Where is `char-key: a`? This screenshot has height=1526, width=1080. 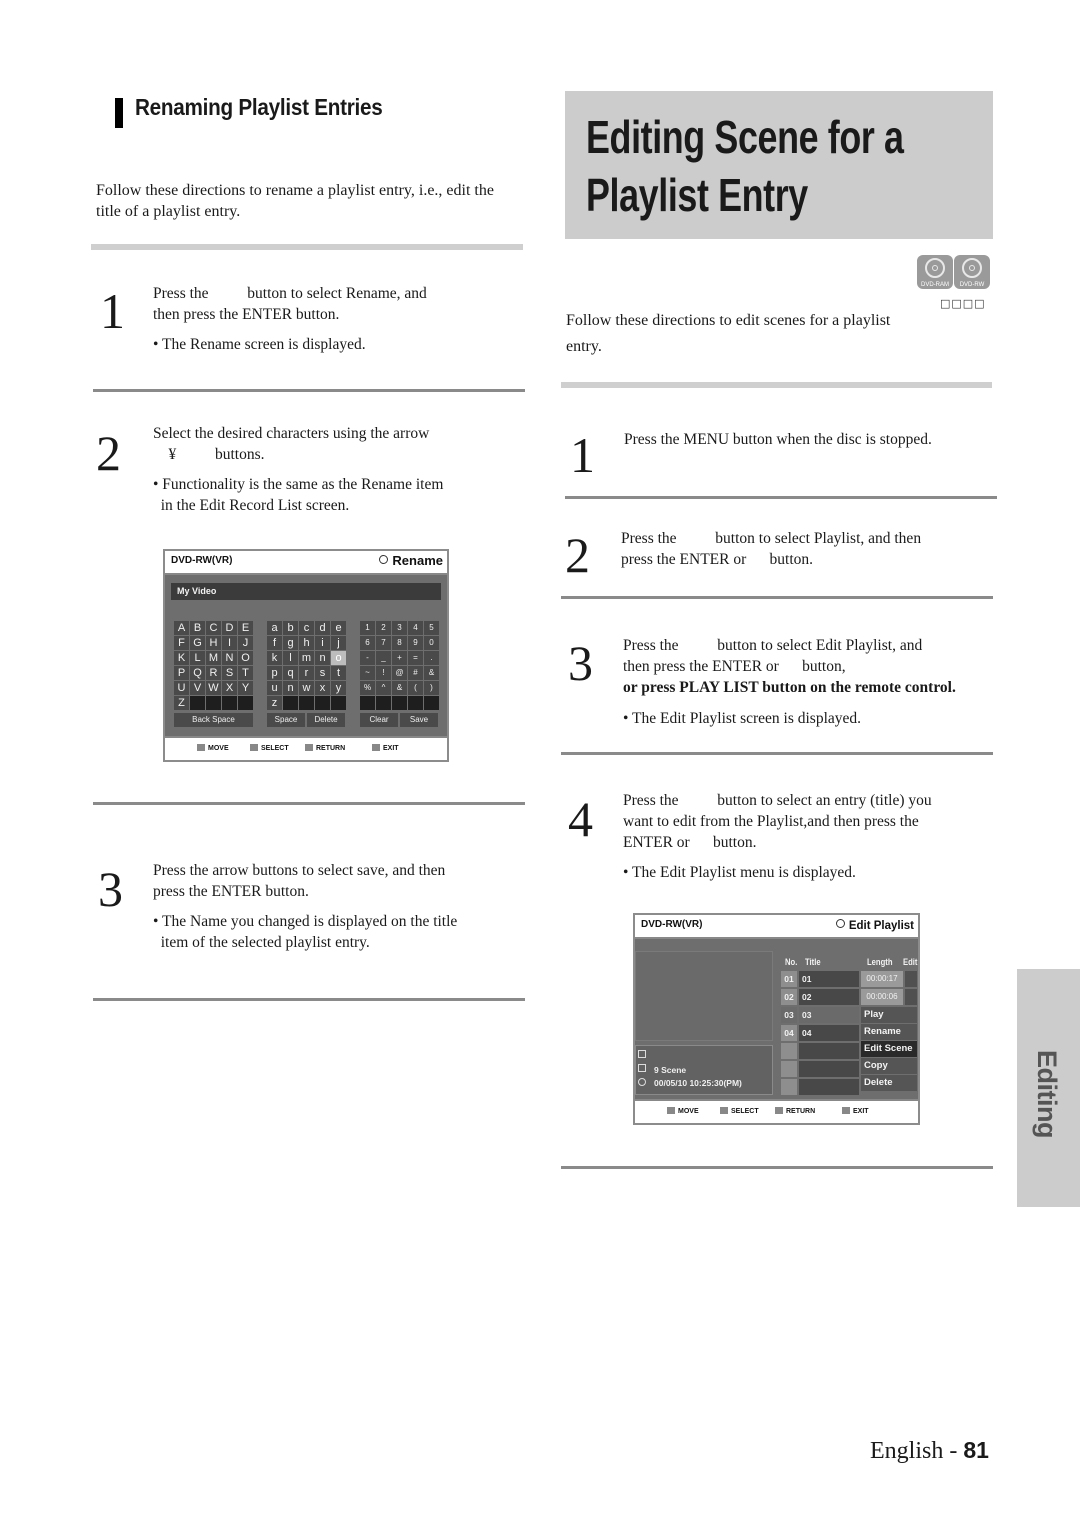 char-key: a is located at coordinates (274, 628).